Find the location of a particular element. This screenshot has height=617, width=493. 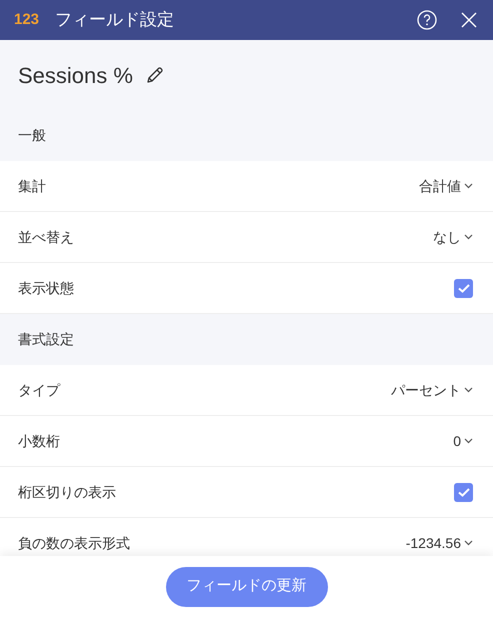

field-type-label: 123 is located at coordinates (27, 20).